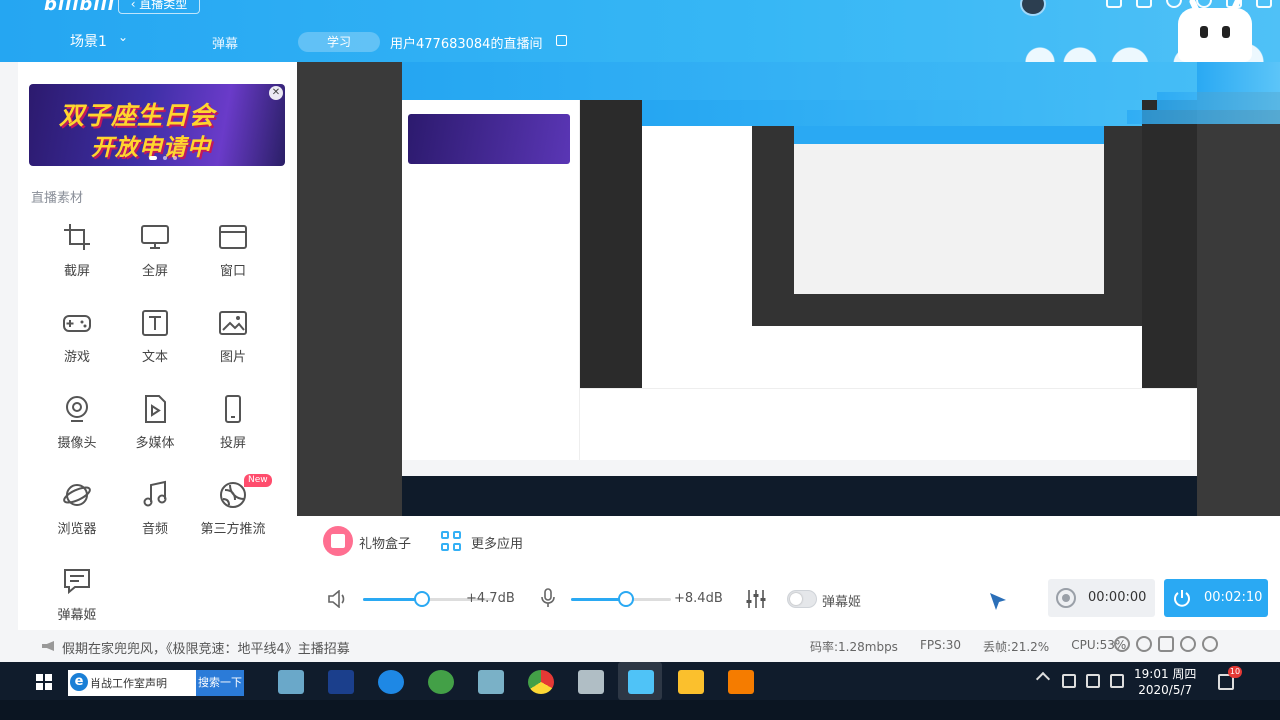 The height and width of the screenshot is (720, 1280). Describe the element at coordinates (155, 323) in the screenshot. I see `text-icon` at that location.